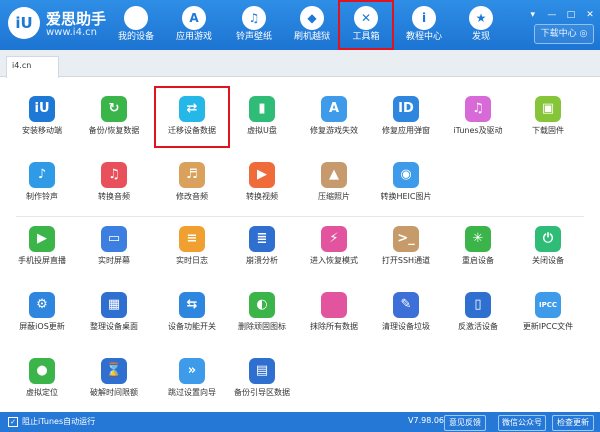 The width and height of the screenshot is (600, 432). What do you see at coordinates (42, 305) in the screenshot?
I see `block-update-icon: ⚙` at bounding box center [42, 305].